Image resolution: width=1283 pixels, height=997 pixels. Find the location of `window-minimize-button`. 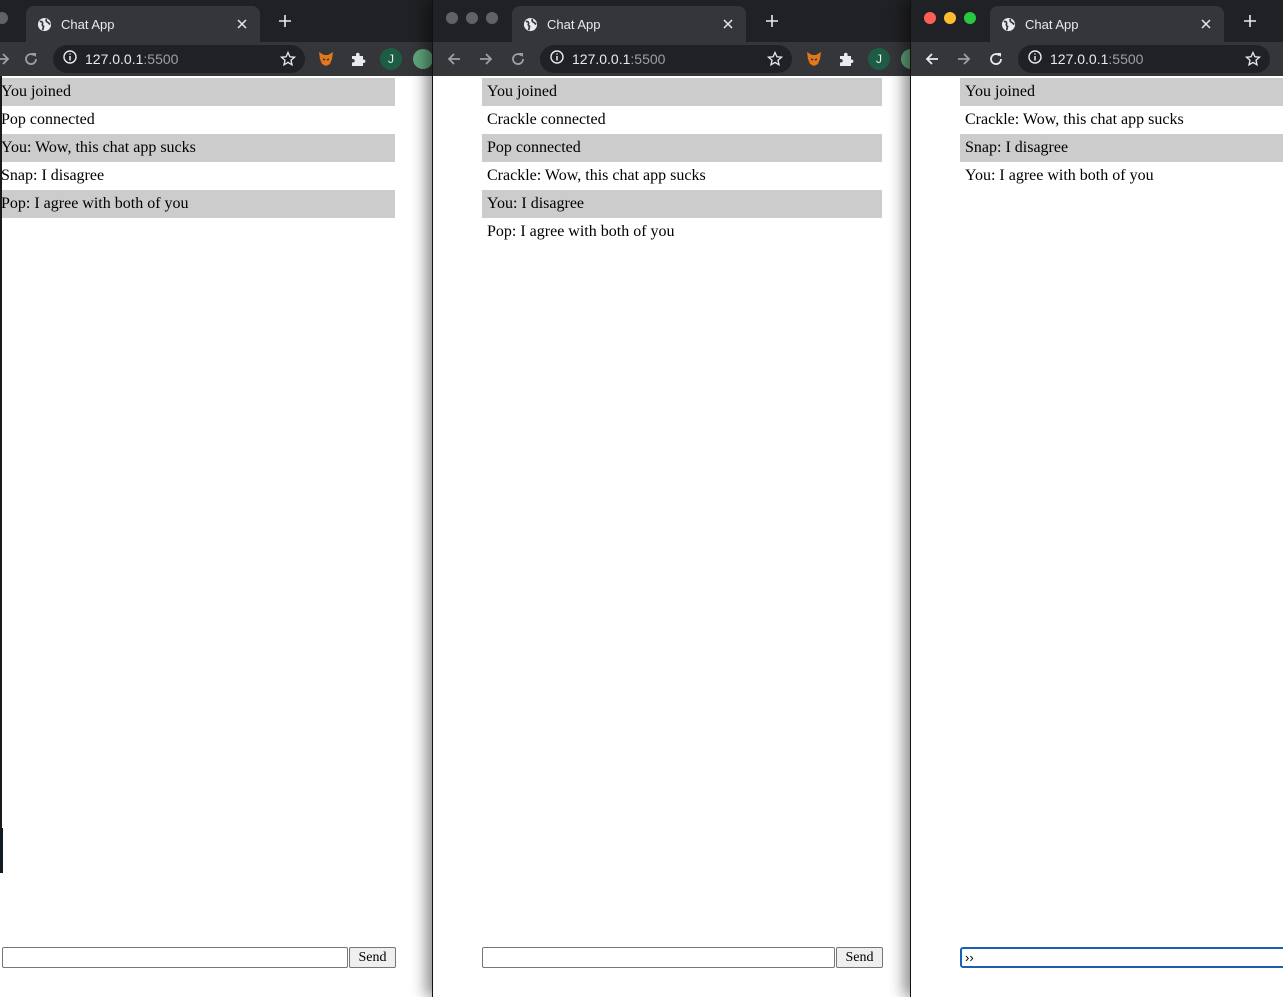

window-minimize-button is located at coordinates (950, 18).